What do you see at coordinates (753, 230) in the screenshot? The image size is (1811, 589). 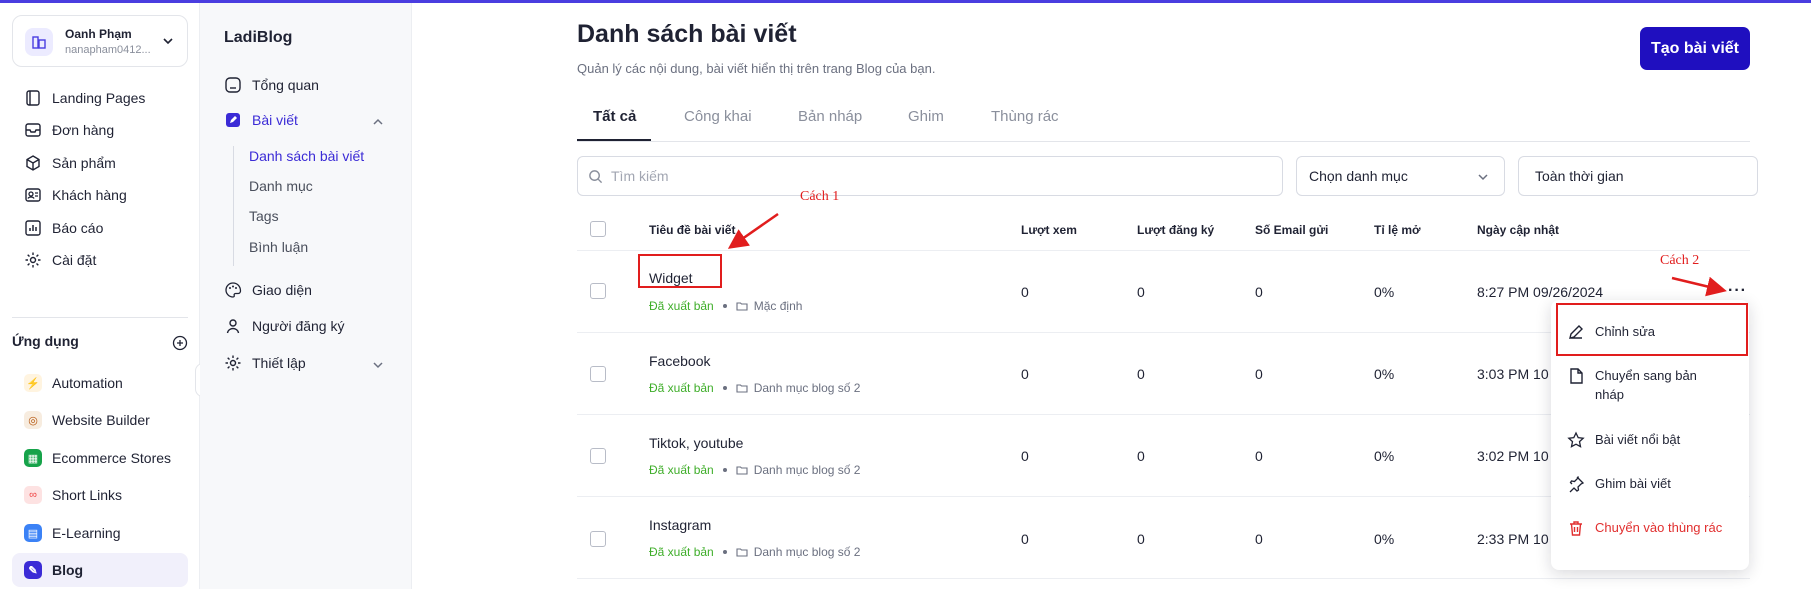 I see `arrow-to-title` at bounding box center [753, 230].